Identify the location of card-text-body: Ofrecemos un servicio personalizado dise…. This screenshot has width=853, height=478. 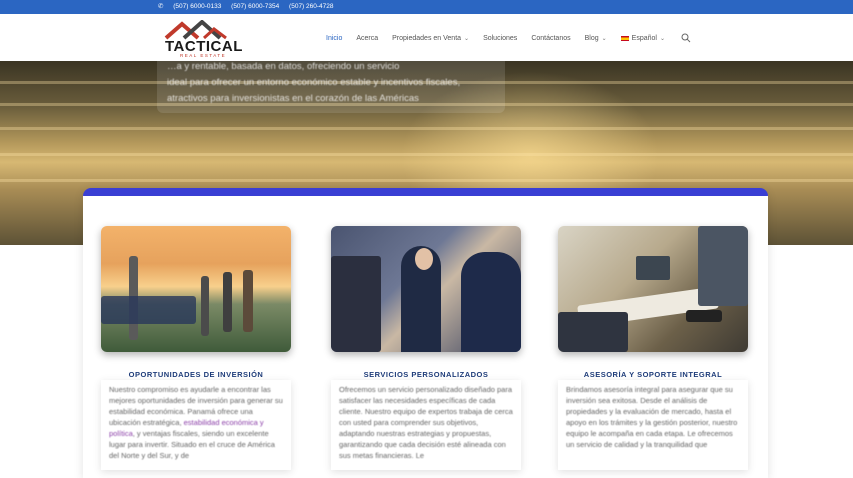
(426, 422).